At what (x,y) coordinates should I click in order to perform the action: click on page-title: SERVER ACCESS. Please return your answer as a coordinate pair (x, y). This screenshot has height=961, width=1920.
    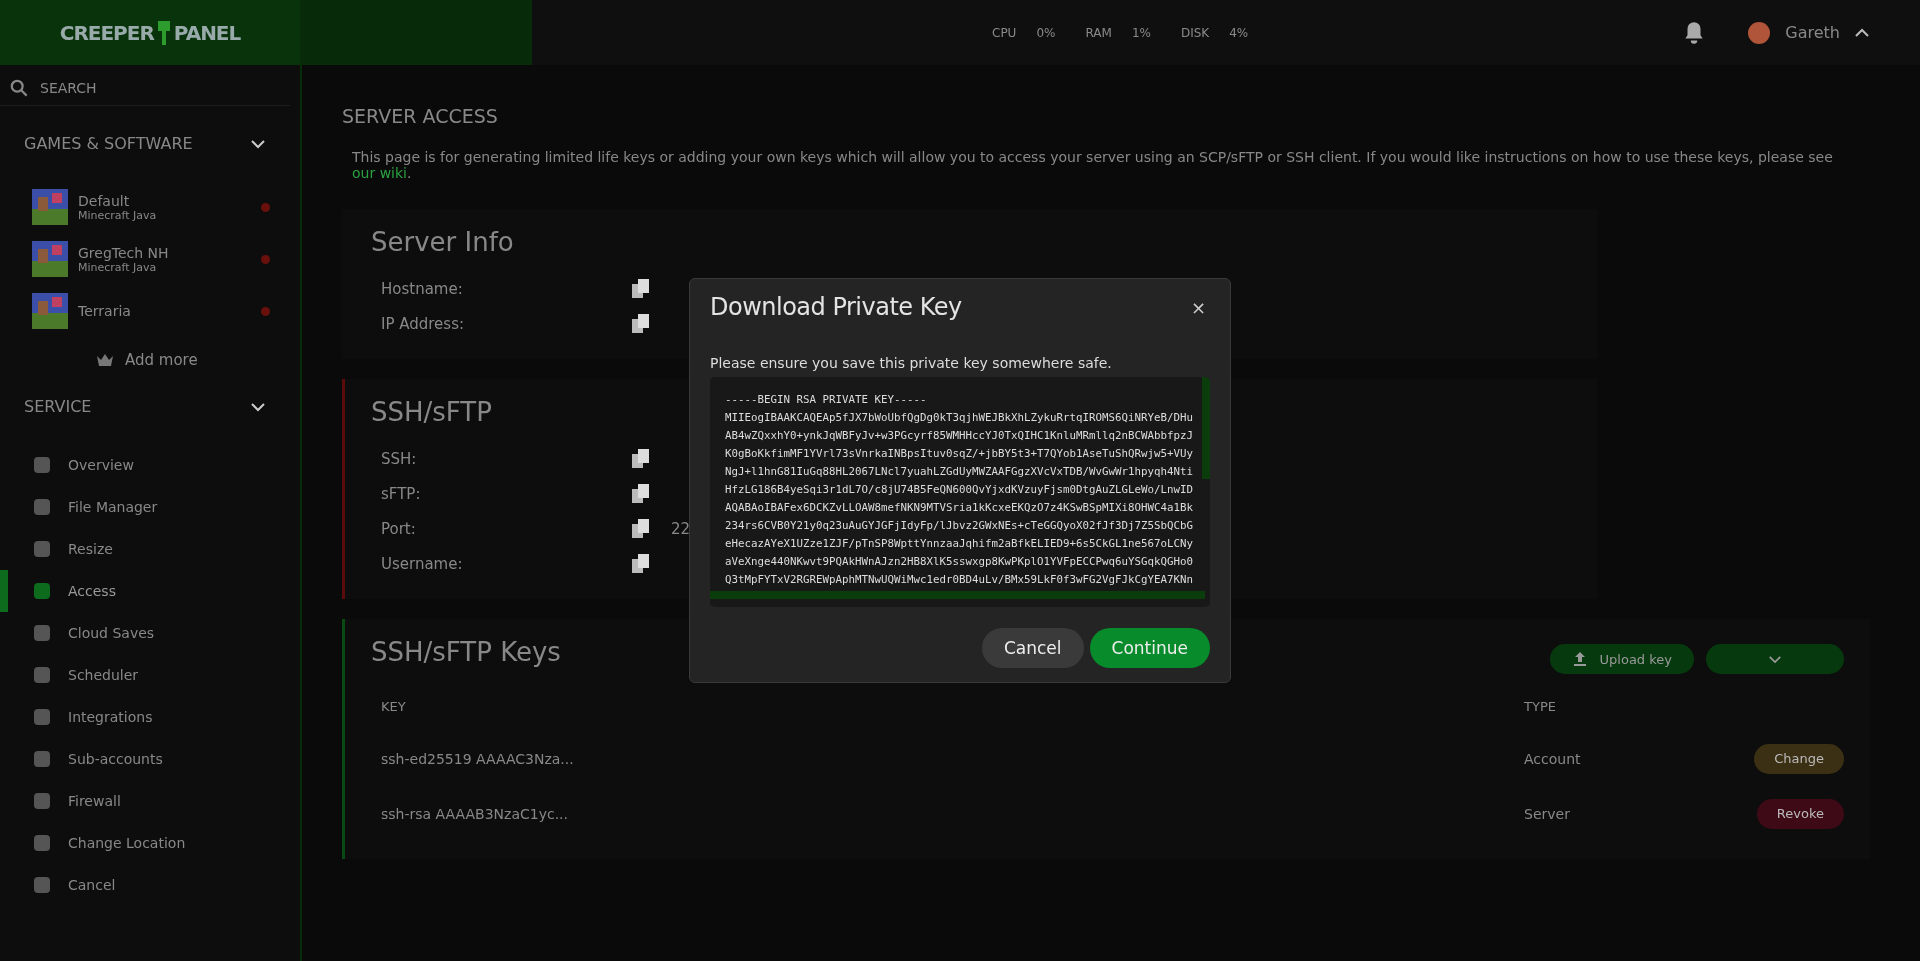
    Looking at the image, I should click on (420, 116).